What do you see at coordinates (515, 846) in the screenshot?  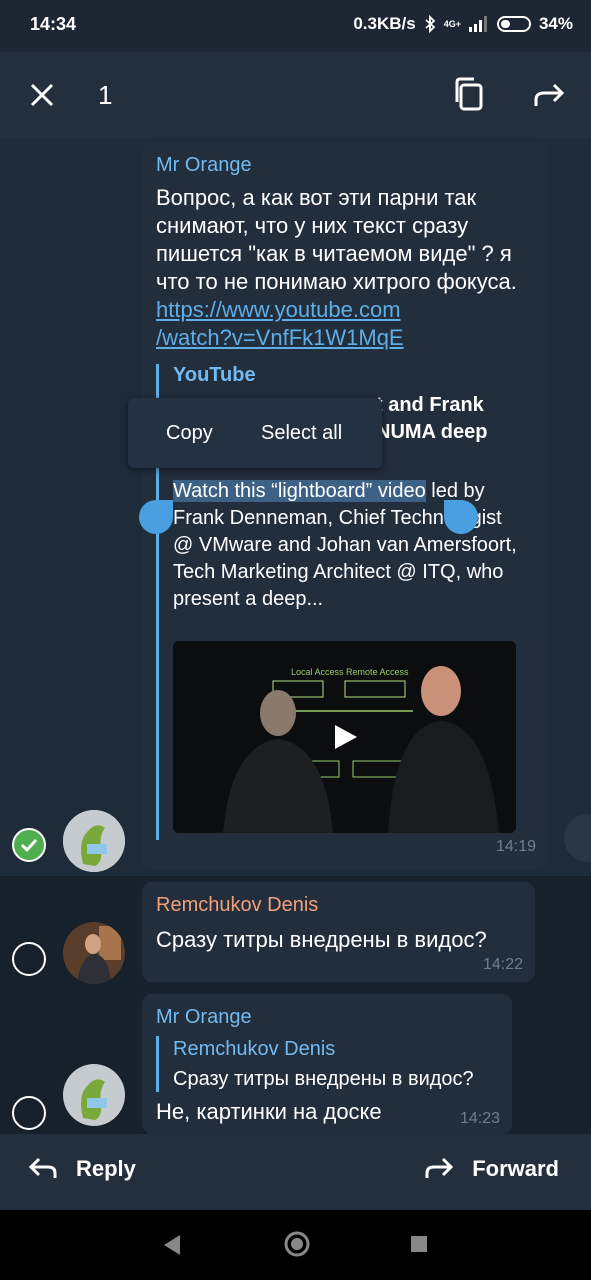 I see `message-time: 14:19` at bounding box center [515, 846].